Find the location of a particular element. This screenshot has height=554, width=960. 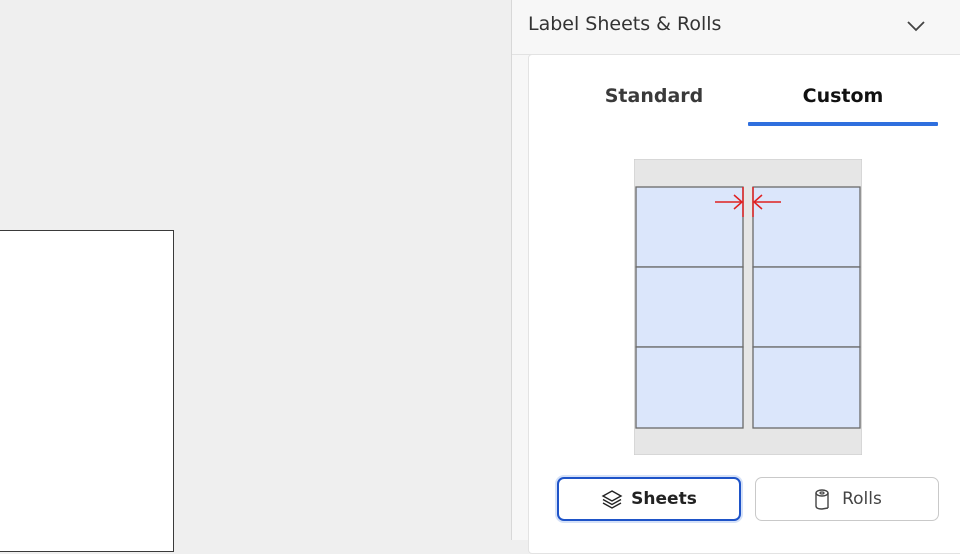

sheets-button-label: Sheets is located at coordinates (664, 499).